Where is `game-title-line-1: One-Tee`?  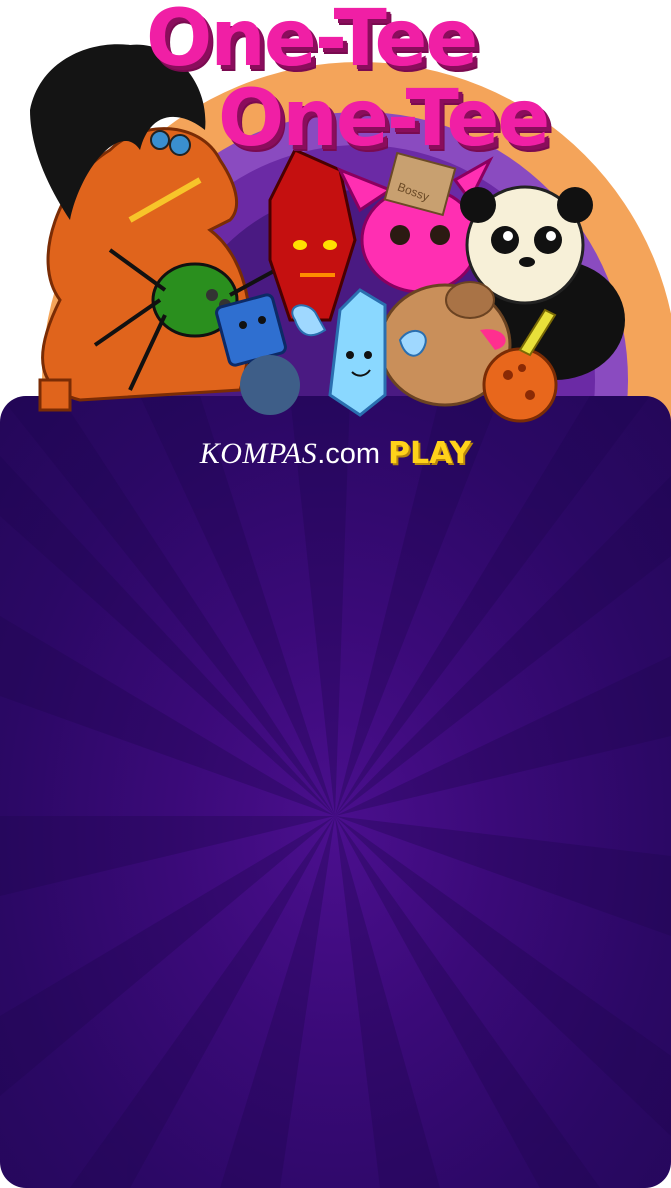
game-title-line-1: One-Tee is located at coordinates (312, 42).